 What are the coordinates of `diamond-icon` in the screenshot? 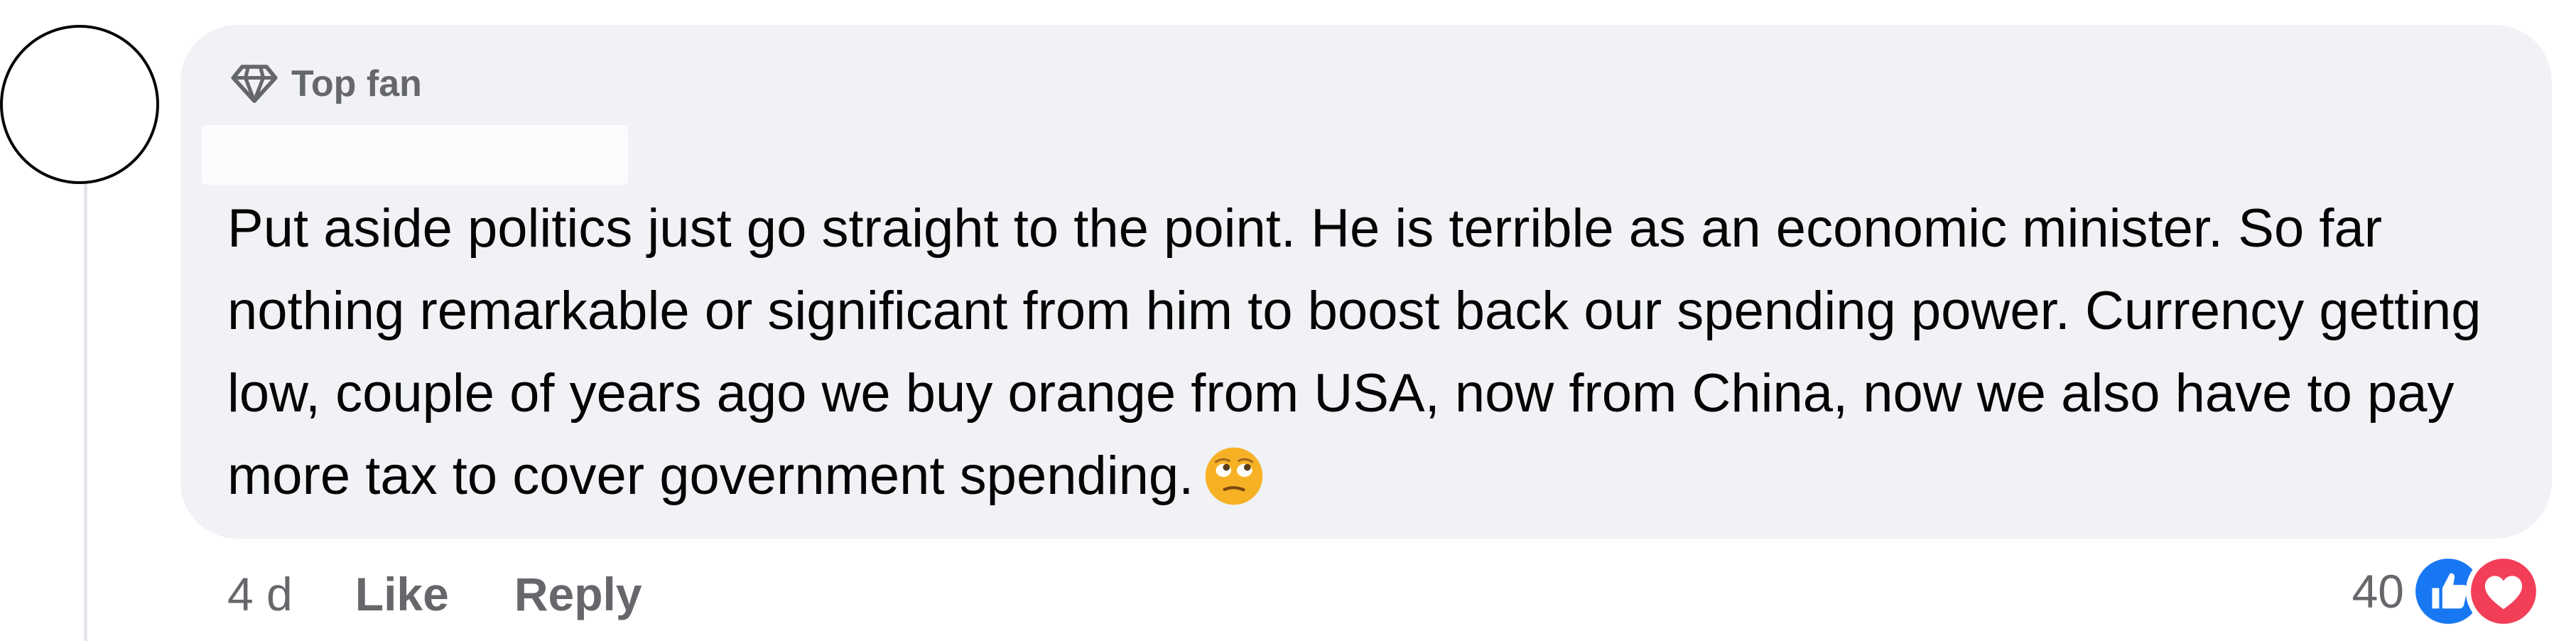 It's located at (254, 84).